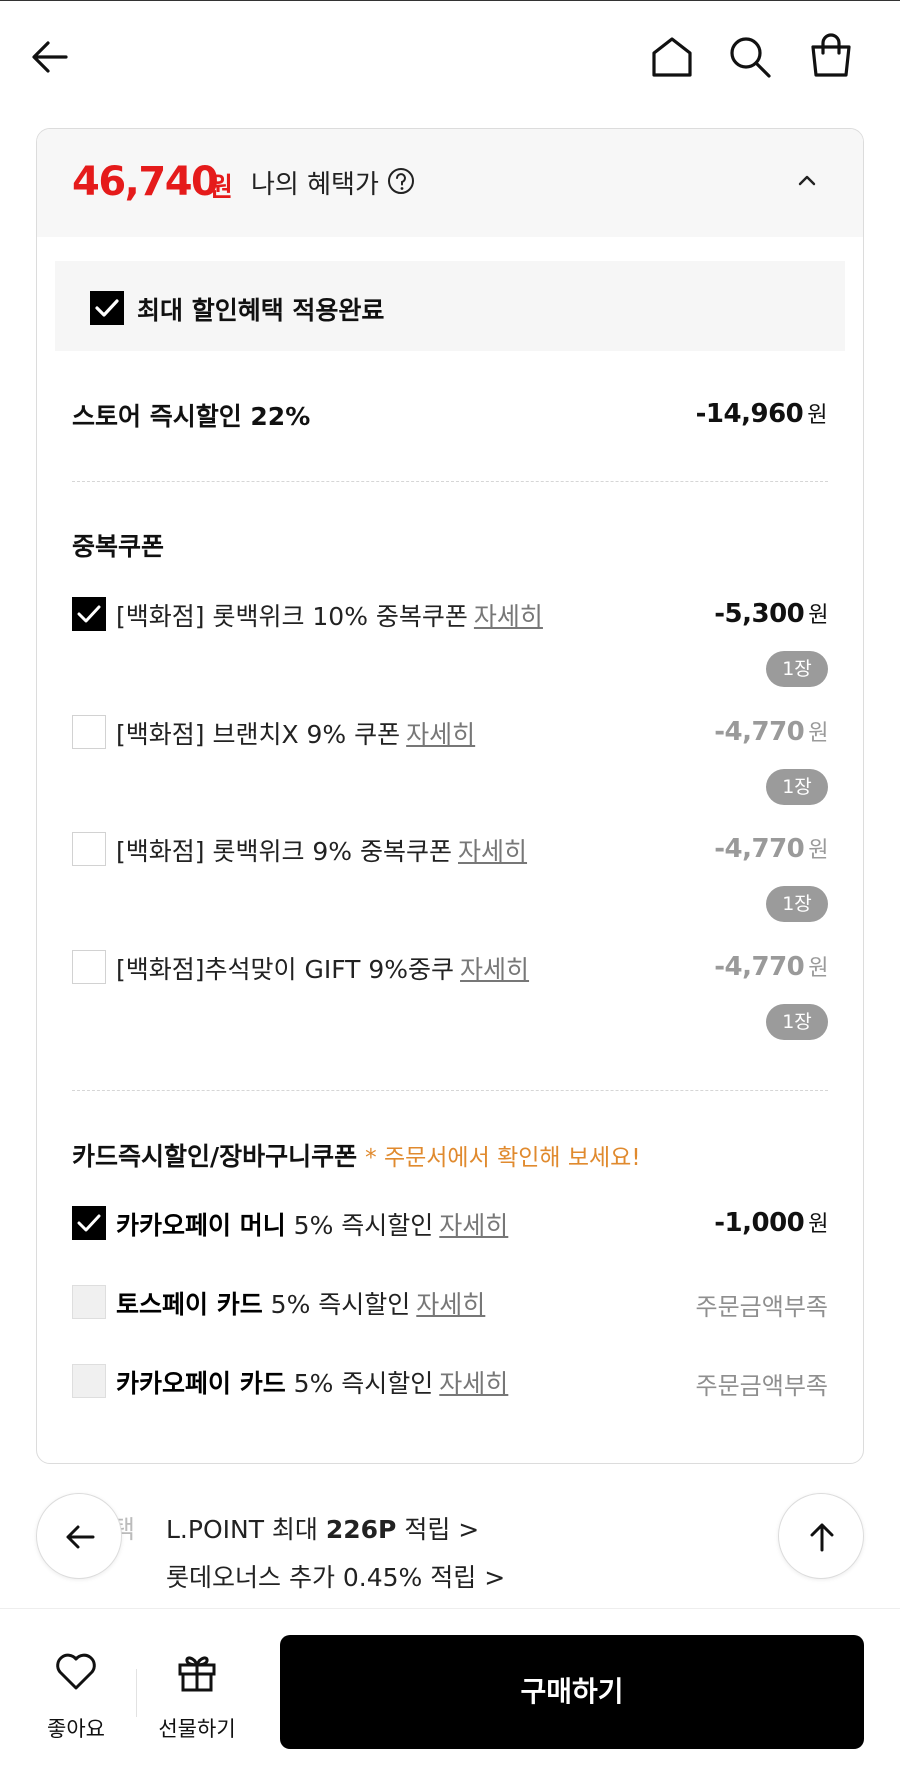  I want to click on coupon-name: [백화점] 브랜치X 9% 쿠폰 자세히, so click(296, 734).